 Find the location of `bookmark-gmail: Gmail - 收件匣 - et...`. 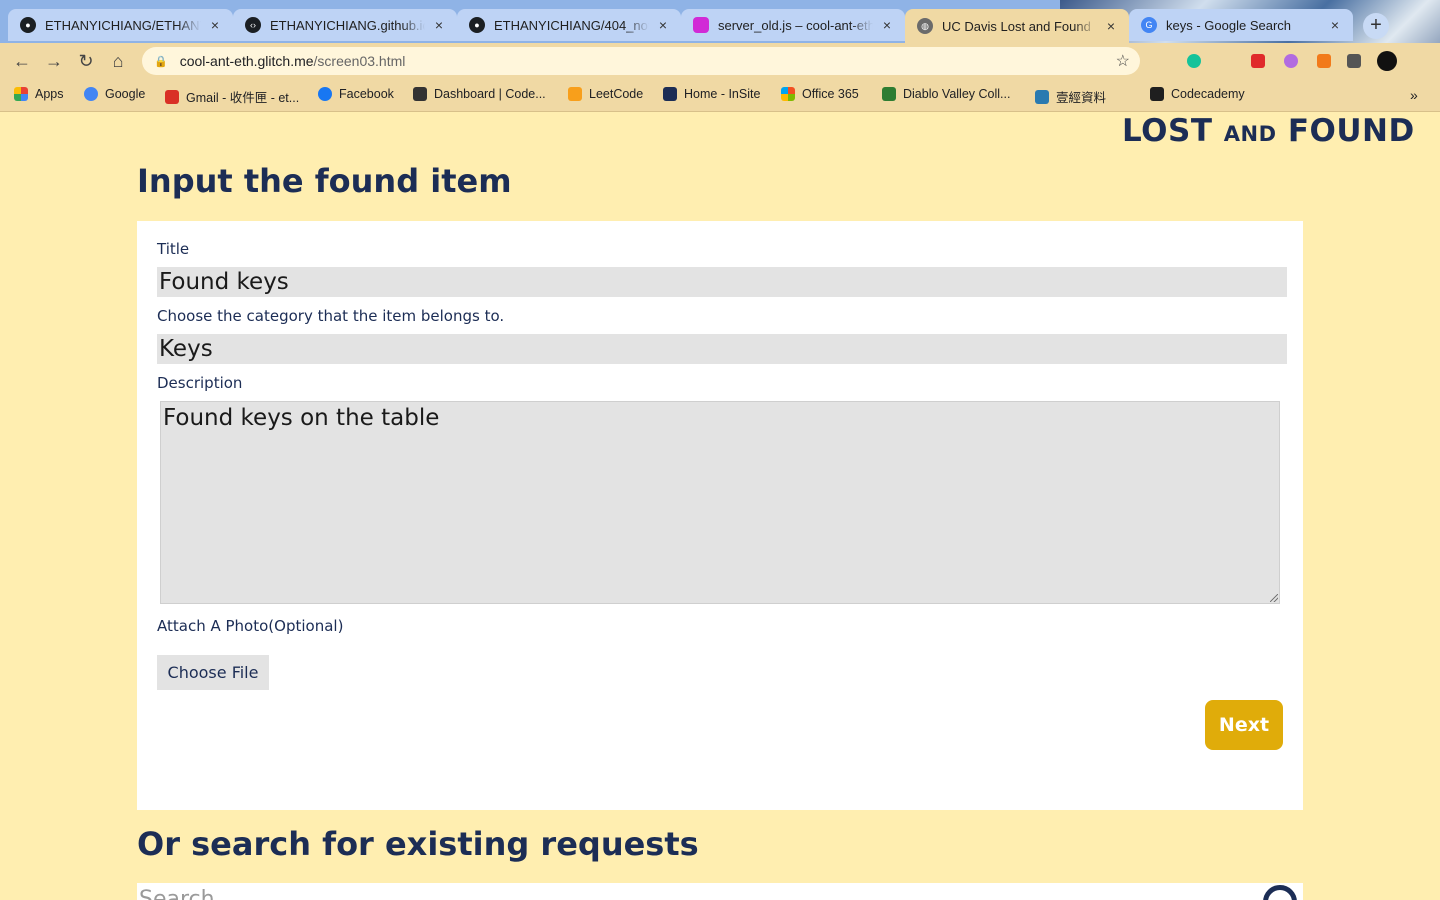

bookmark-gmail: Gmail - 收件匣 - et... is located at coordinates (232, 96).